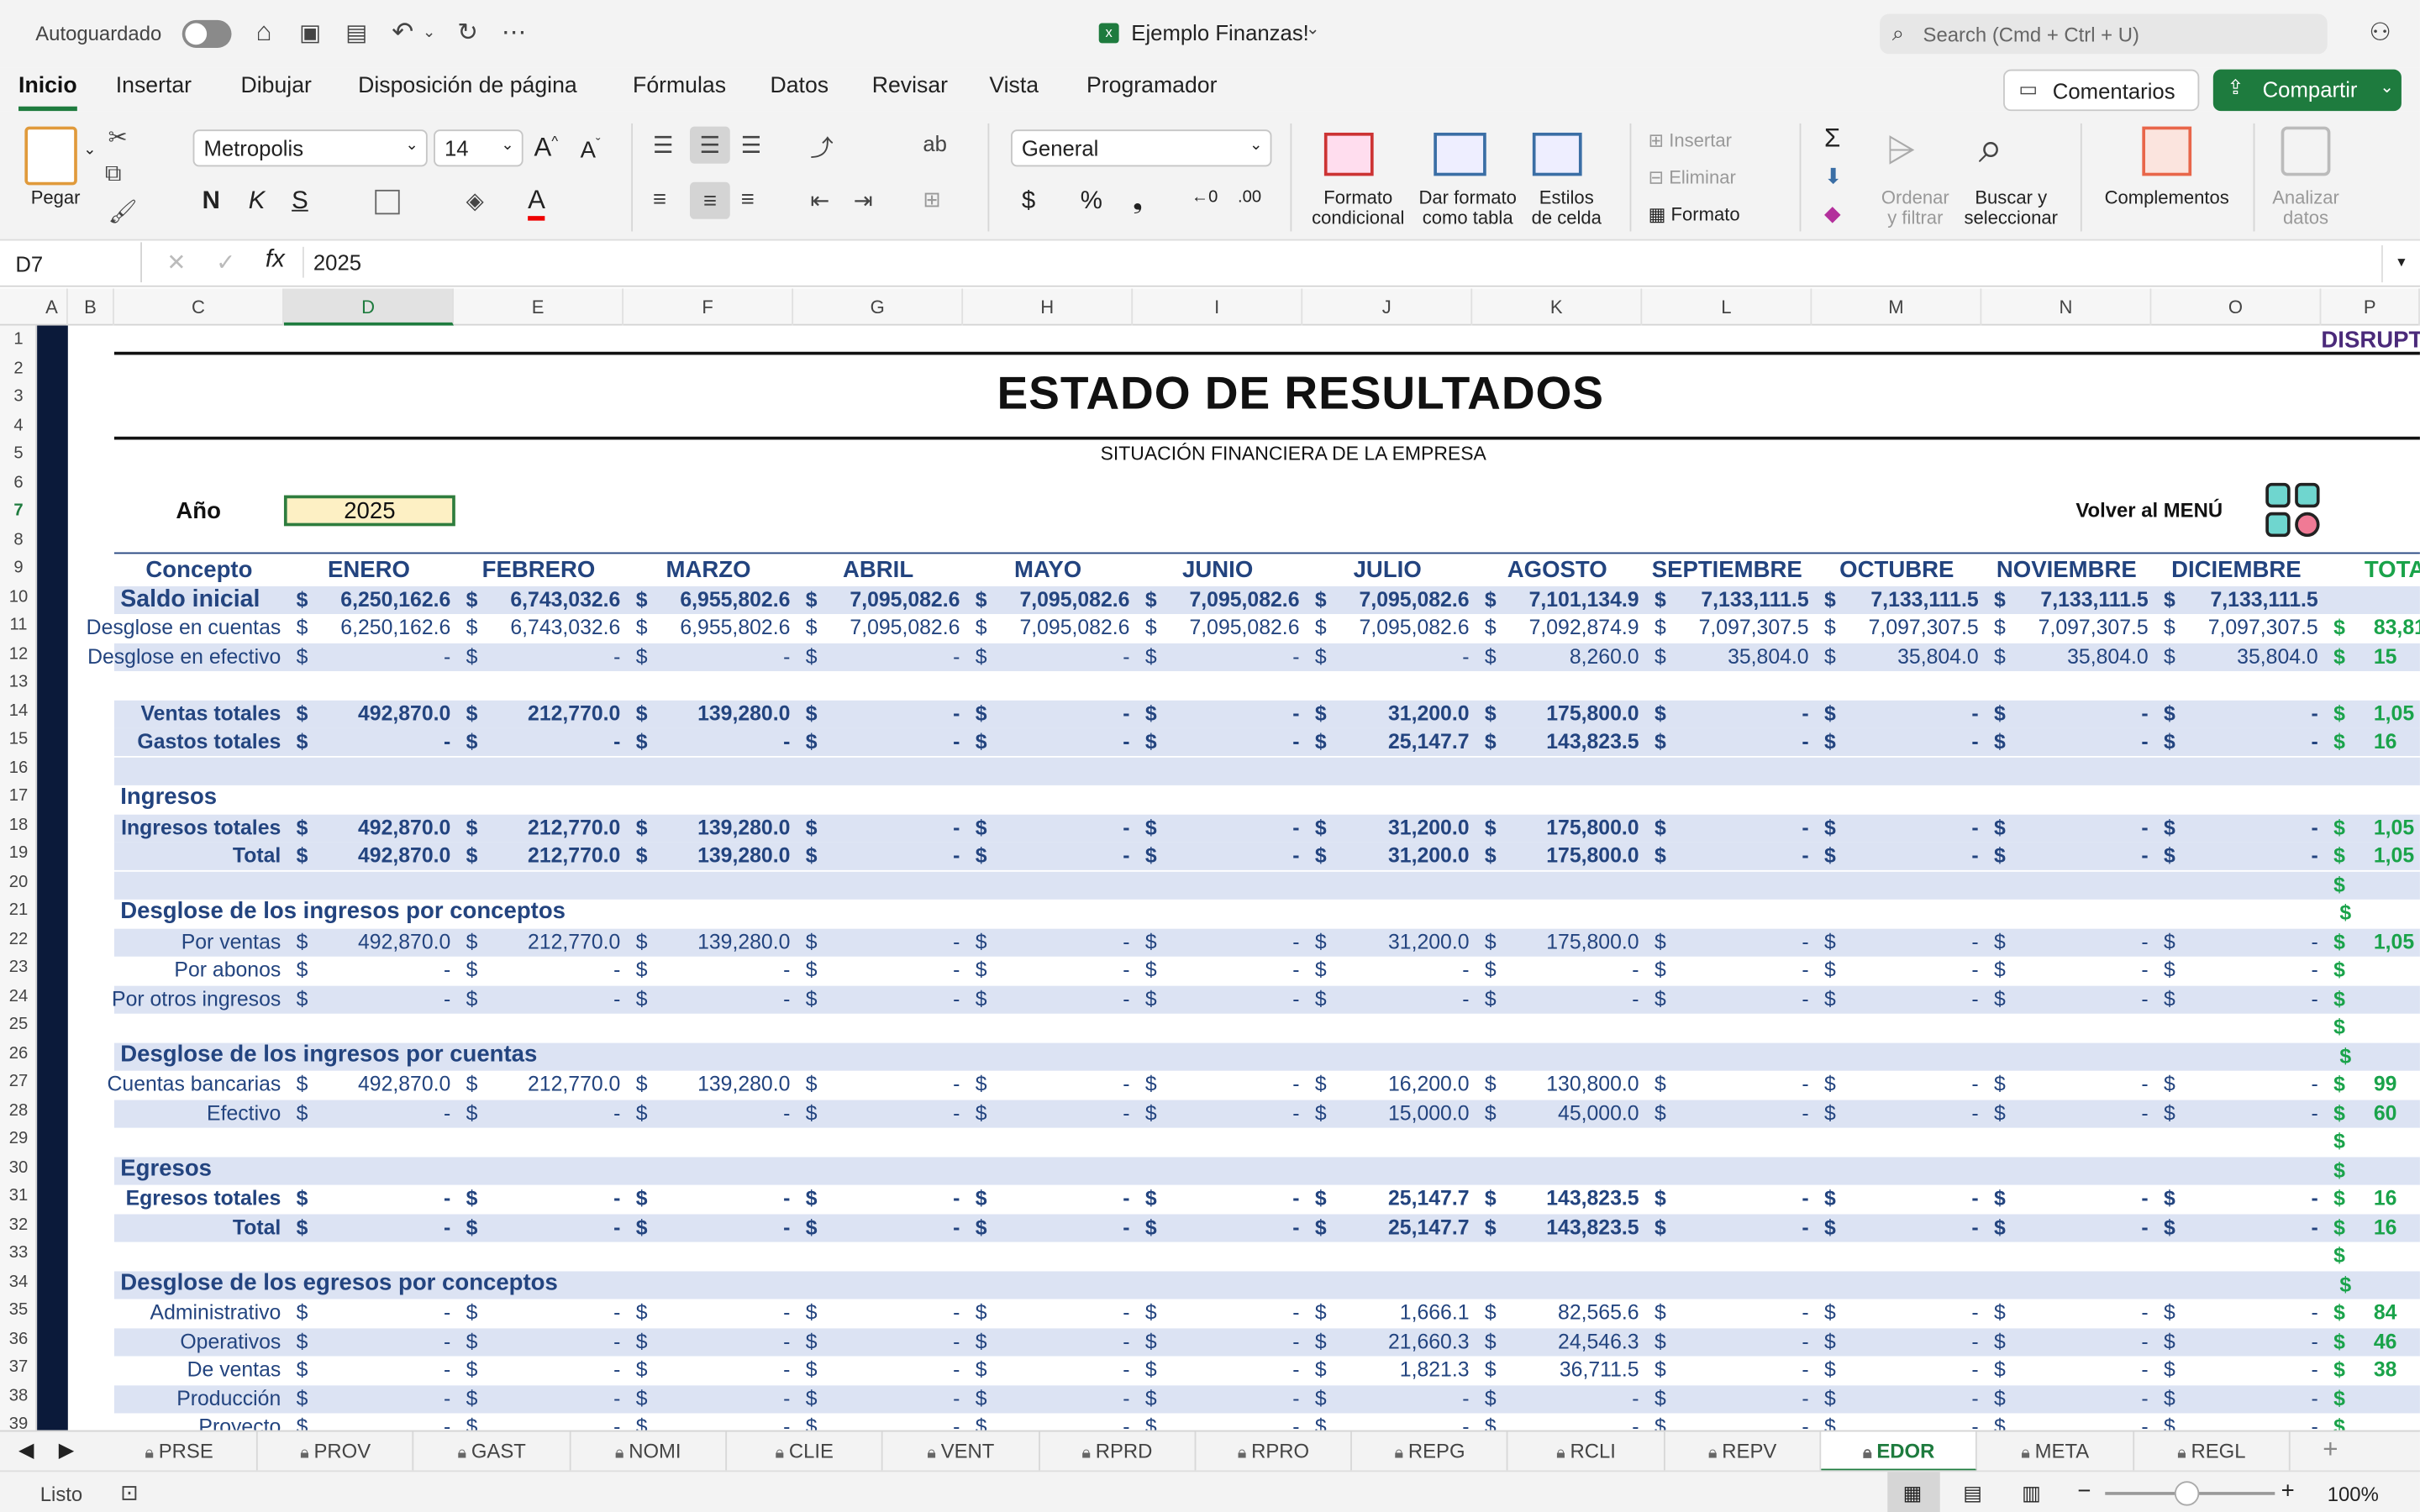 The width and height of the screenshot is (2420, 1512). Describe the element at coordinates (1138, 202) in the screenshot. I see `comma-style-icon: ❟` at that location.